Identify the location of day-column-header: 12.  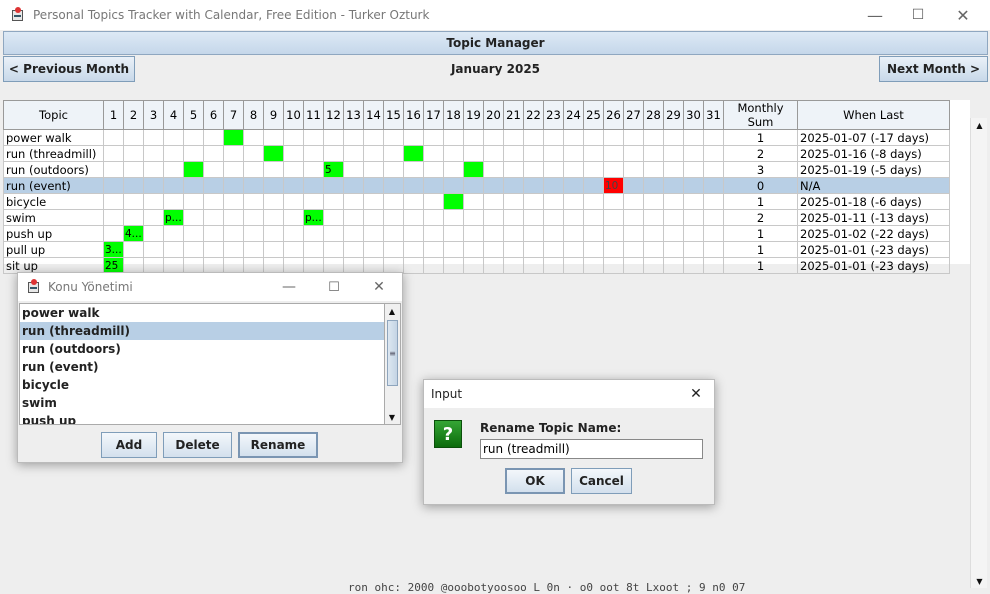
(333, 115).